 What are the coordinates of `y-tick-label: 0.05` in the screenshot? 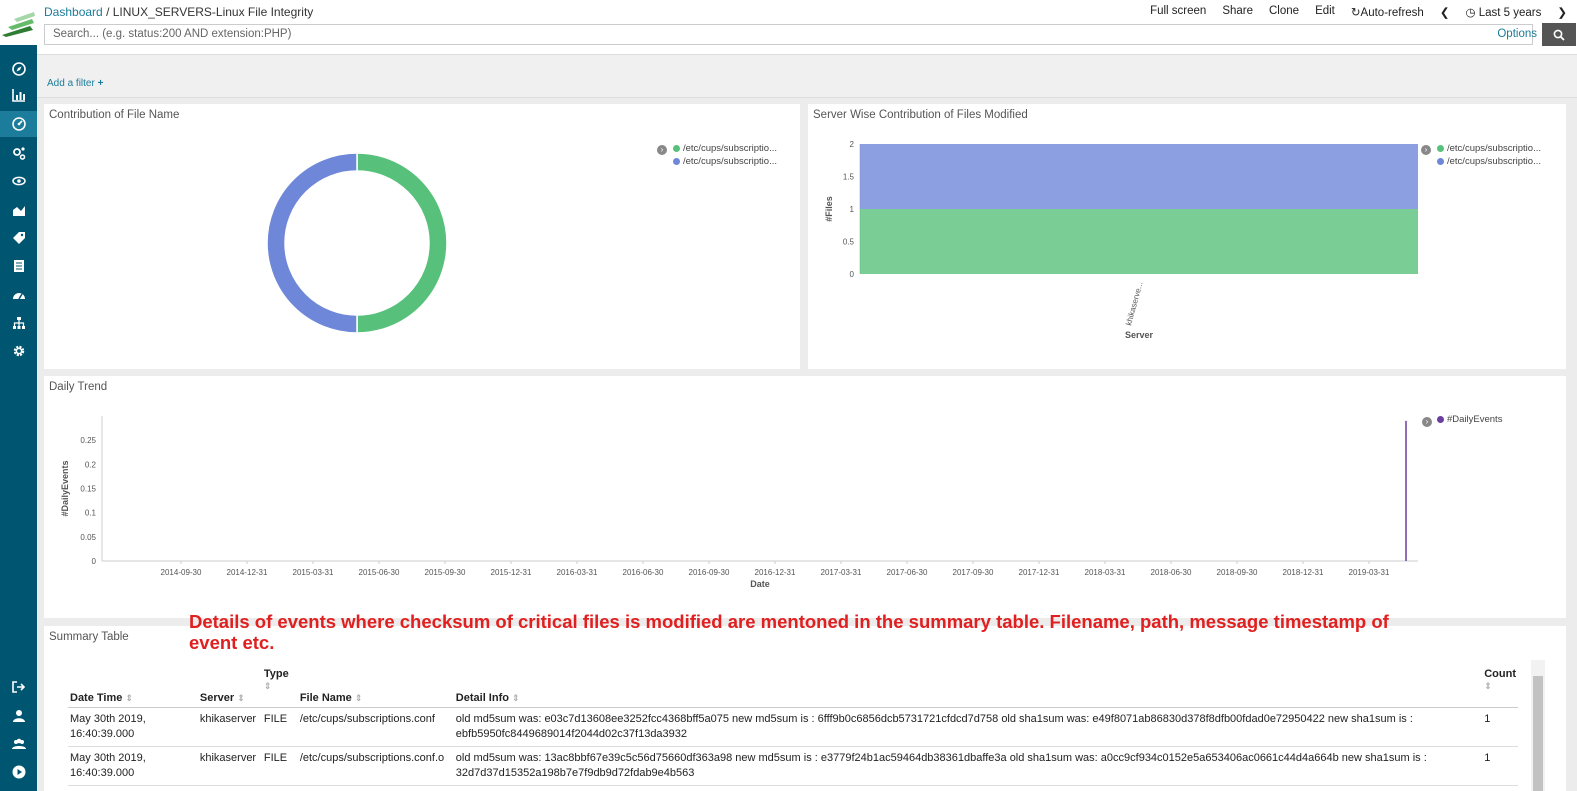 It's located at (88, 537).